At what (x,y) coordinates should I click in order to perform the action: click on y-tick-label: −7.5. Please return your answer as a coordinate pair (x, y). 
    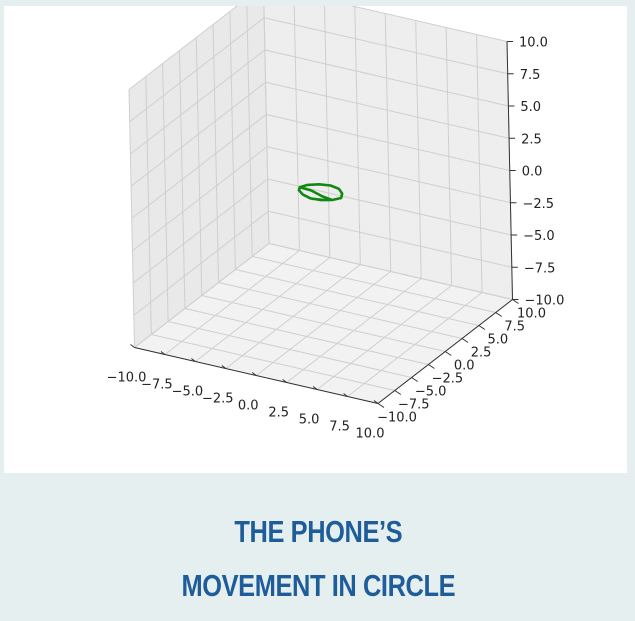
    Looking at the image, I should click on (414, 405).